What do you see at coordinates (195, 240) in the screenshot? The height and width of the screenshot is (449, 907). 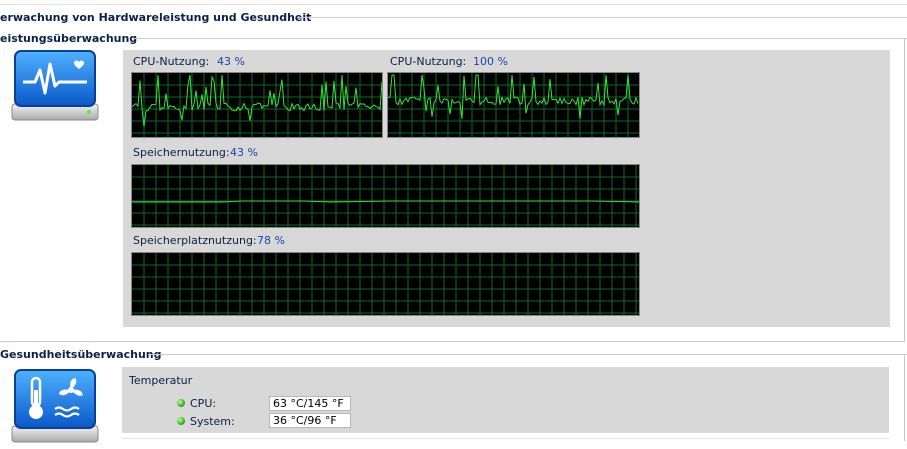 I see `disk-label: Speicherplatznutzung:` at bounding box center [195, 240].